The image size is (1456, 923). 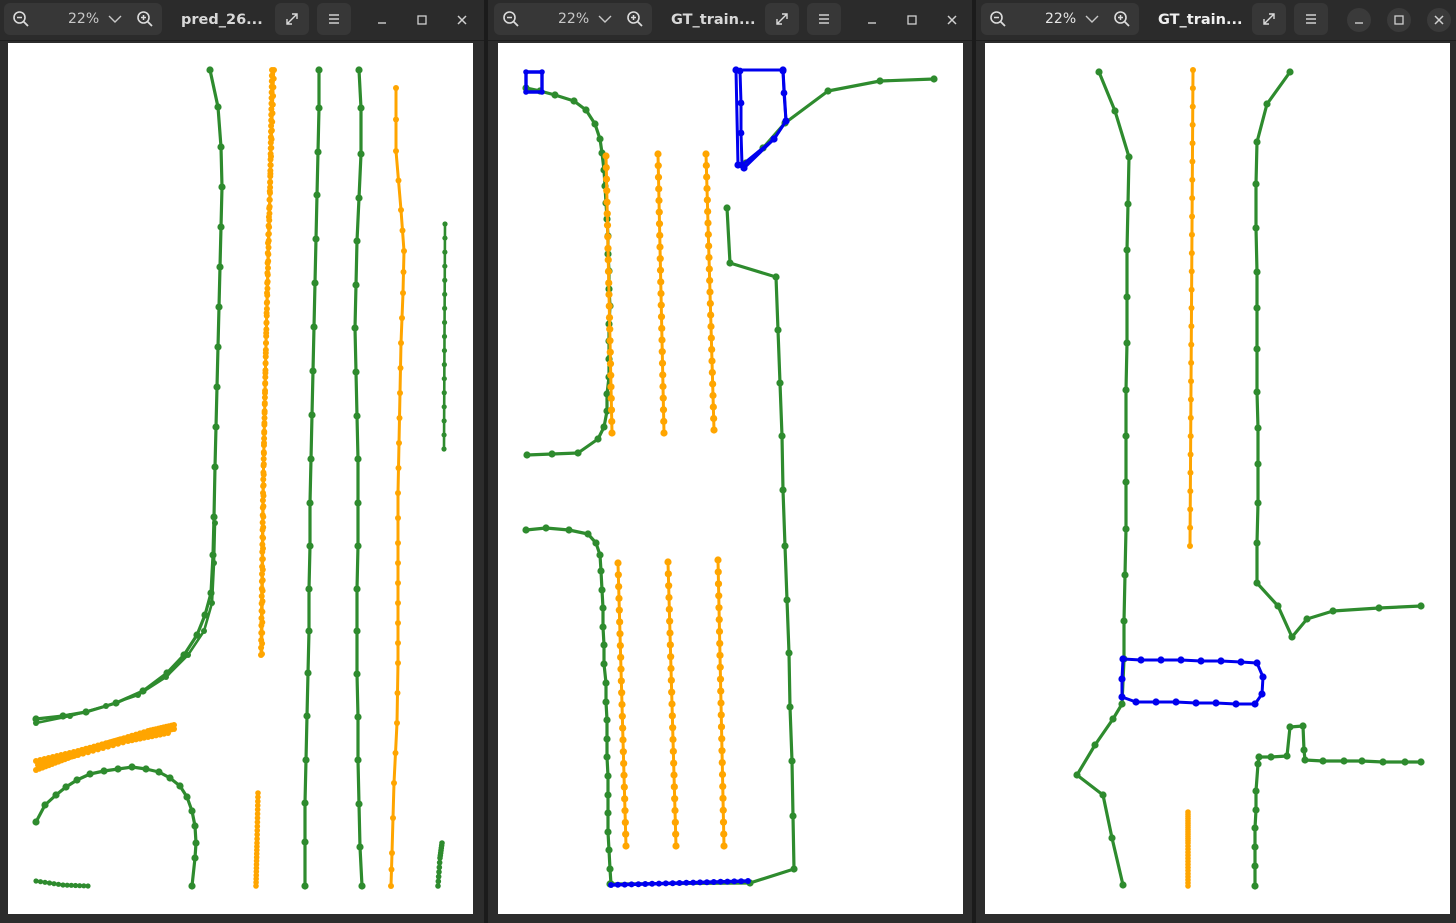 What do you see at coordinates (1256, 791) in the screenshot?
I see `gt3-green-curb-bottom-right-vertex` at bounding box center [1256, 791].